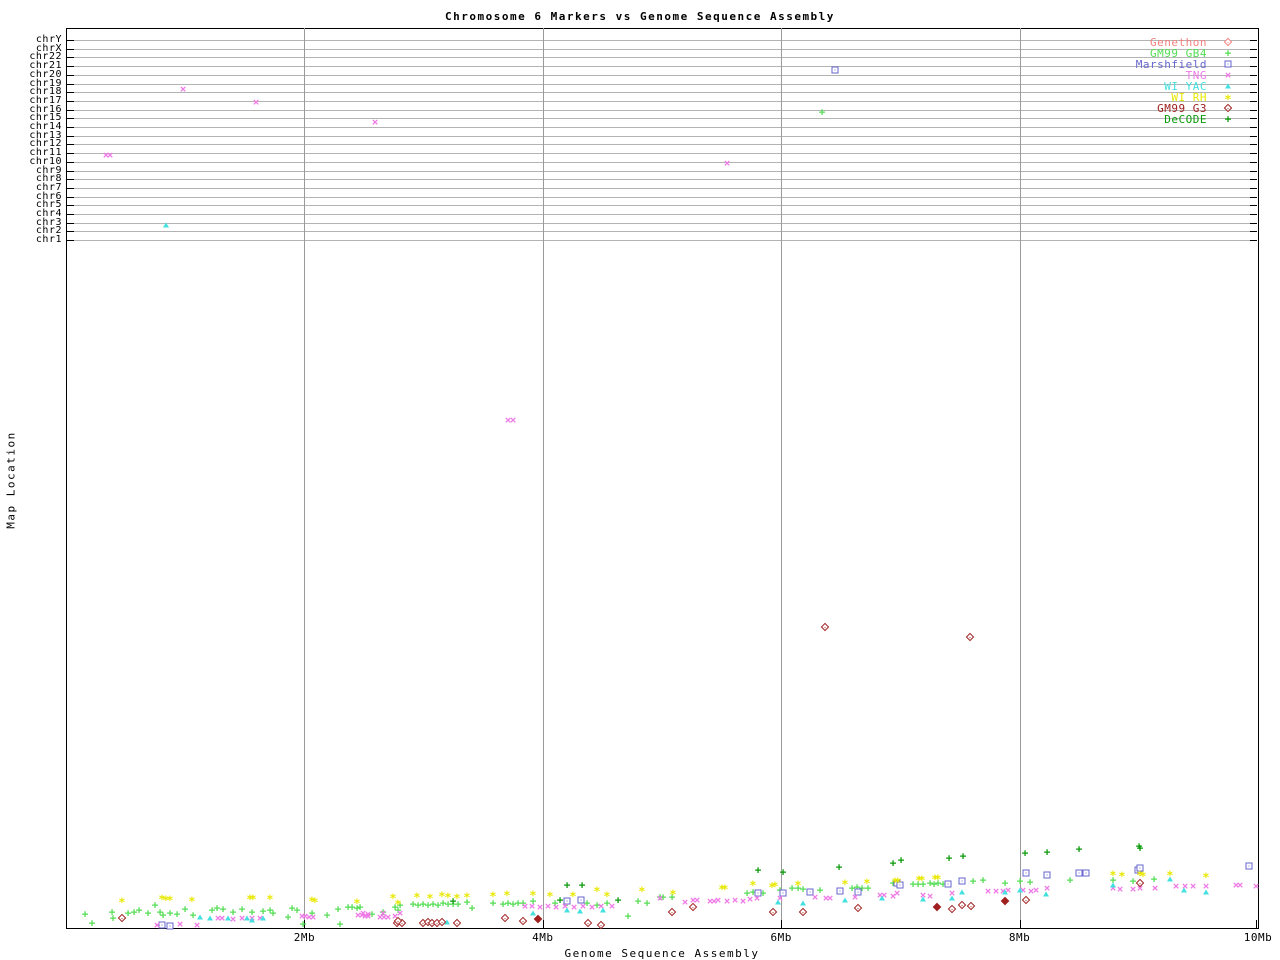 The height and width of the screenshot is (960, 1280). I want to click on x-tick-label-4mb: 4Mb, so click(543, 937).